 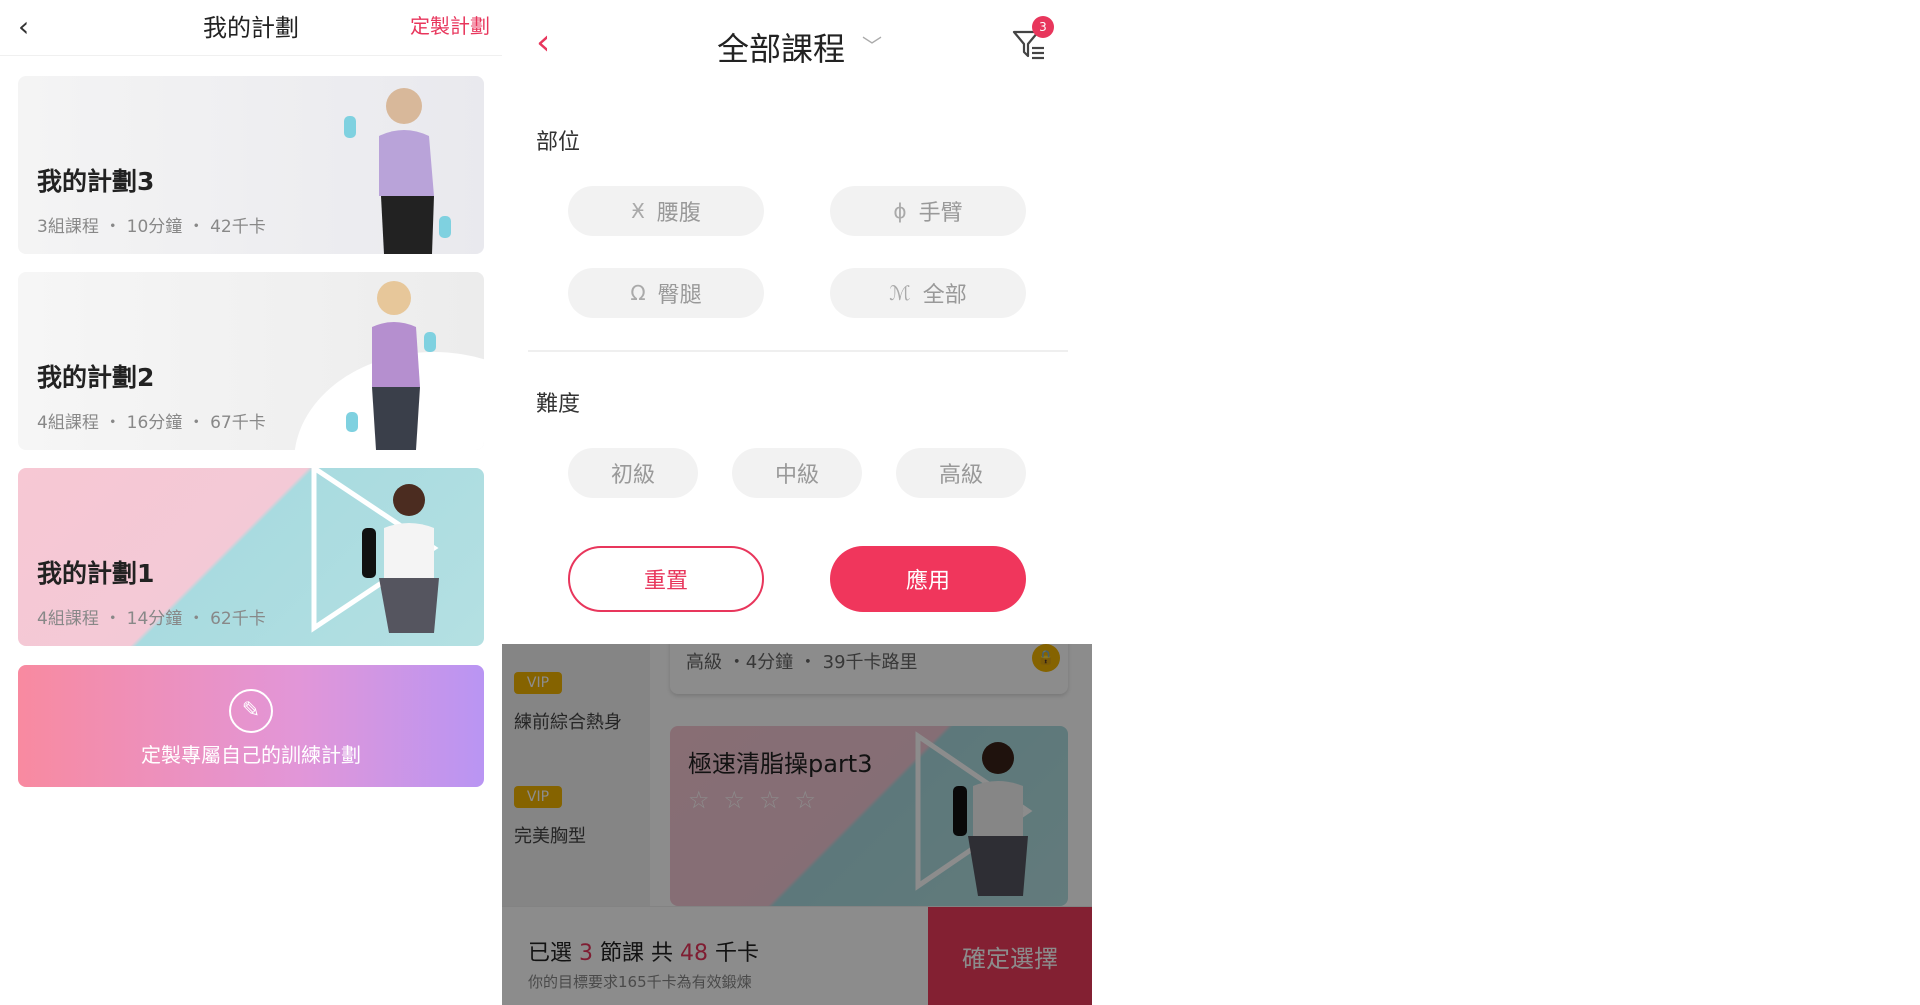 What do you see at coordinates (797, 473) in the screenshot?
I see `chip-intermediate: 中級` at bounding box center [797, 473].